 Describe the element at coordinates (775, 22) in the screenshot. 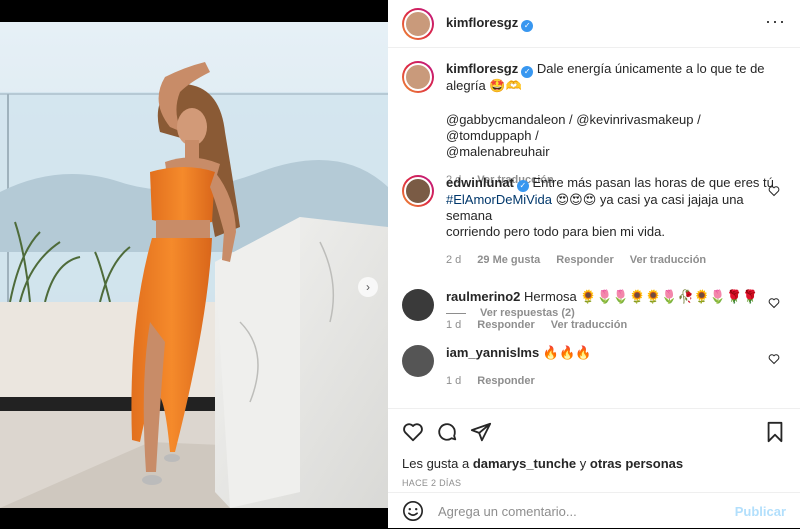

I see `more-options-button: ···` at that location.